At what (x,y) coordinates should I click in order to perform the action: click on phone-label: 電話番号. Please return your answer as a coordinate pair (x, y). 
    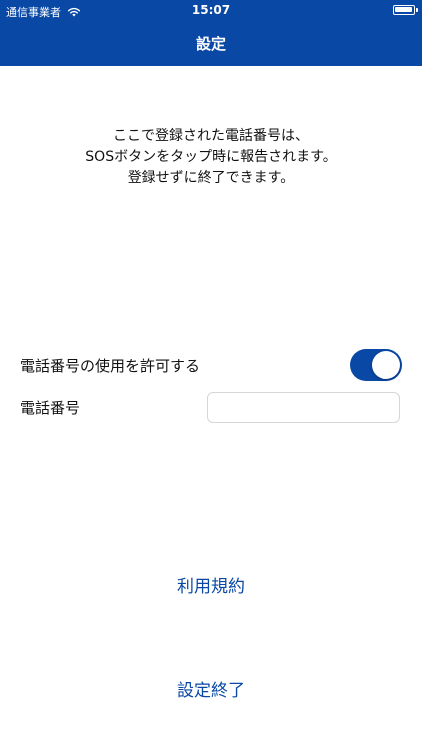
    Looking at the image, I should click on (50, 408).